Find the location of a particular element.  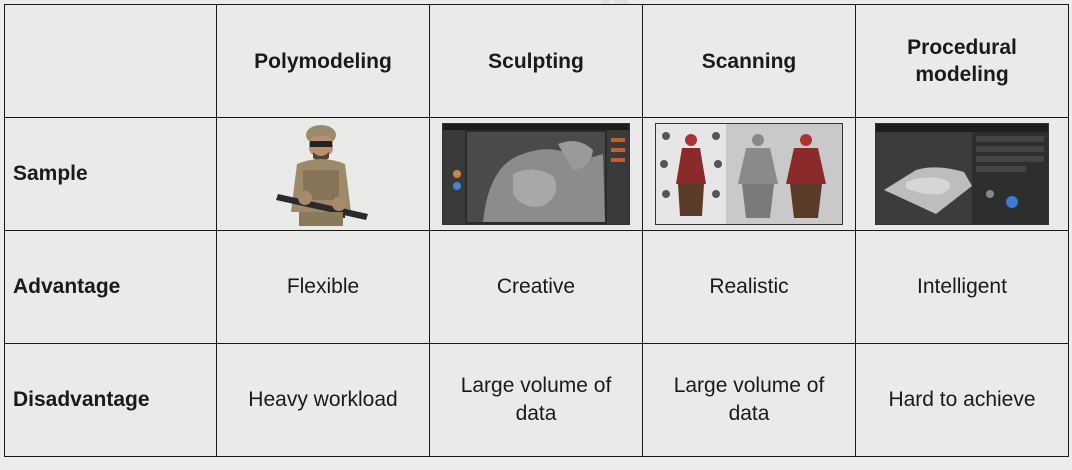

table-cell: Creative is located at coordinates (536, 287).